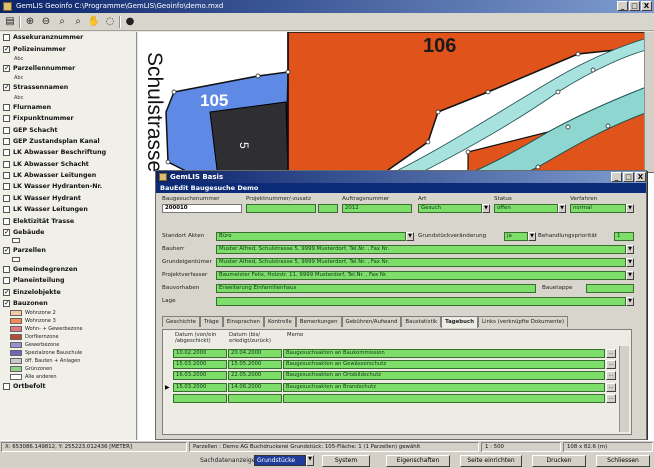  I want to click on drucken-button: Drucken, so click(559, 461).